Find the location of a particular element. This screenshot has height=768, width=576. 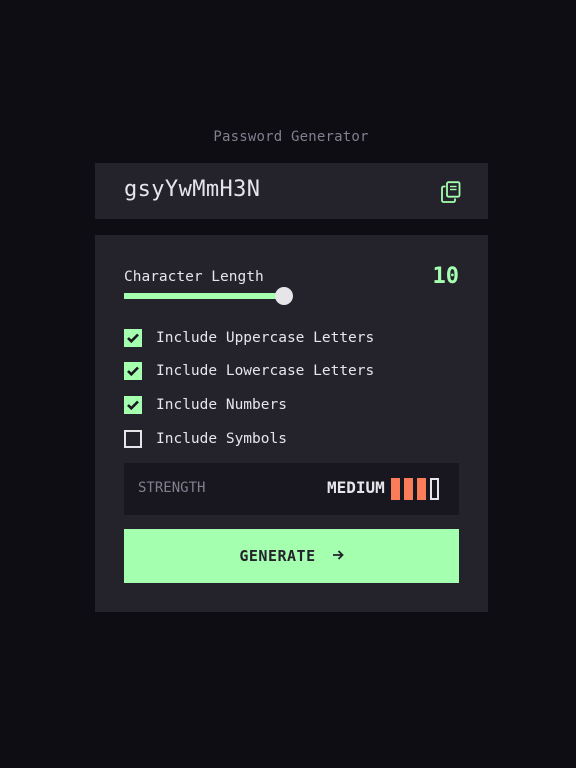

numbers-checkbox is located at coordinates (133, 405).